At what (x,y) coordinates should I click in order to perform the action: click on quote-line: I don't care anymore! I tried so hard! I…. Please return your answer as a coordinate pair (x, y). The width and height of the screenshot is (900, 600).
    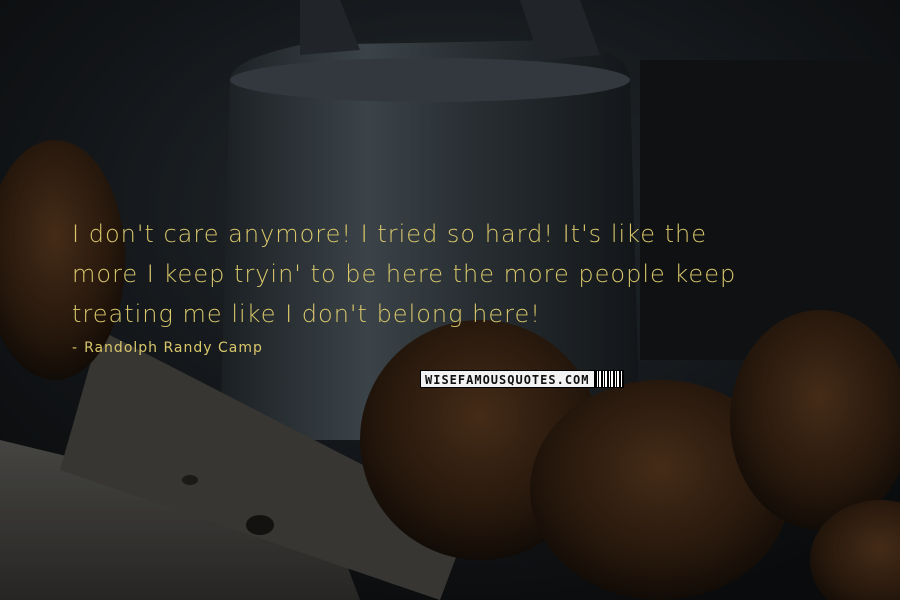
    Looking at the image, I should click on (389, 234).